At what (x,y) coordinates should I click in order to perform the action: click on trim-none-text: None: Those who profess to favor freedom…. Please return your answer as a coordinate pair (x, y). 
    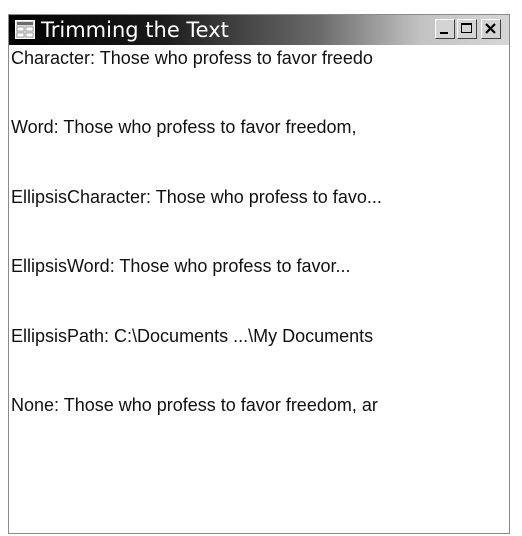
    Looking at the image, I should click on (194, 405).